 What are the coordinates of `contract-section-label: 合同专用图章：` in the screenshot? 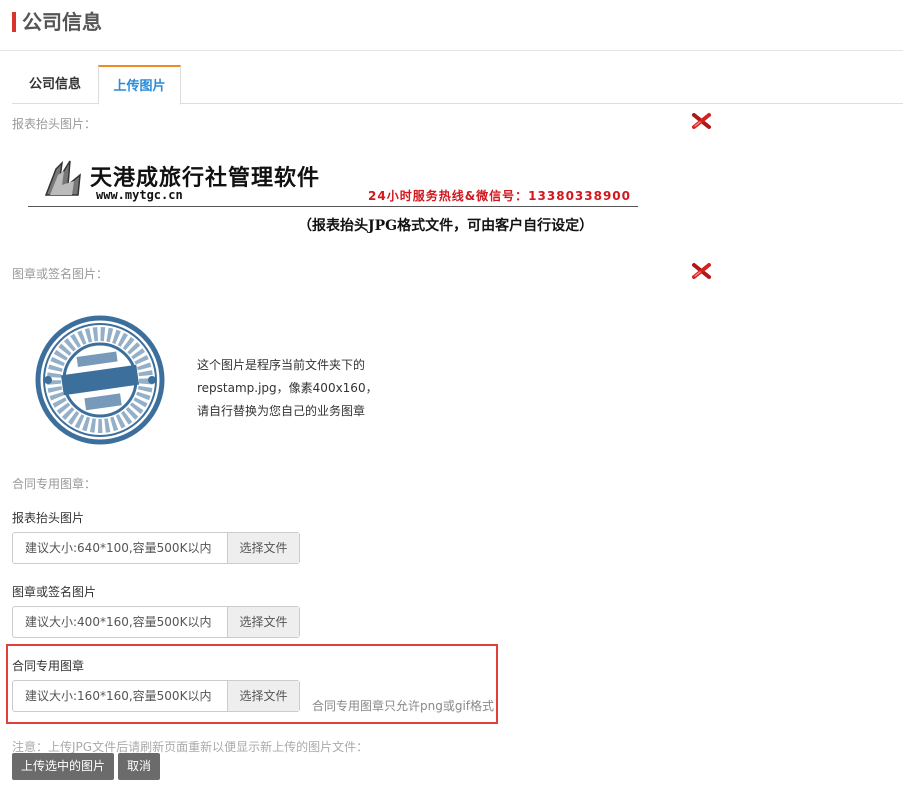 It's located at (54, 484).